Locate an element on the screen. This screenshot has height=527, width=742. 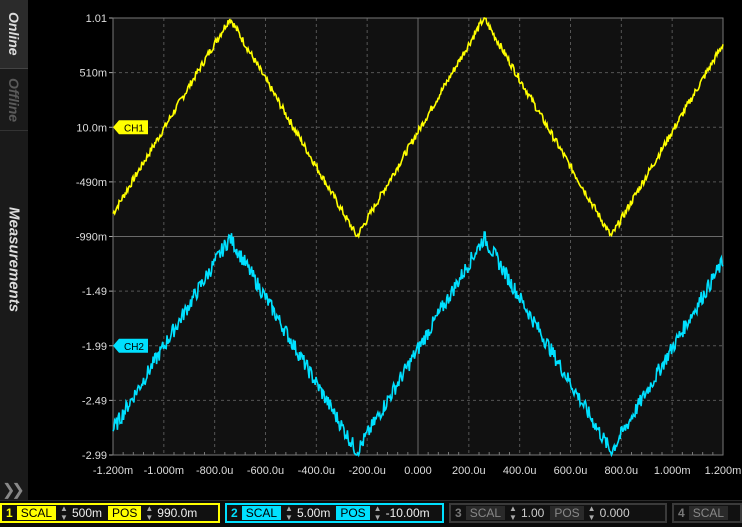
x-tick-label: -600.0u is located at coordinates (265, 471).